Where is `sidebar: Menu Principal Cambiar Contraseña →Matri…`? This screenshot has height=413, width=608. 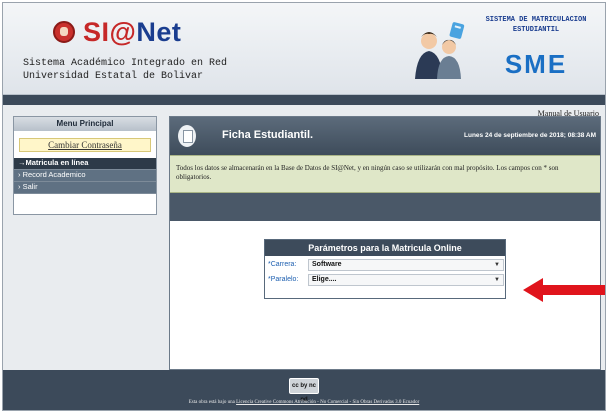
sidebar: Menu Principal Cambiar Contraseña →Matri… is located at coordinates (85, 165).